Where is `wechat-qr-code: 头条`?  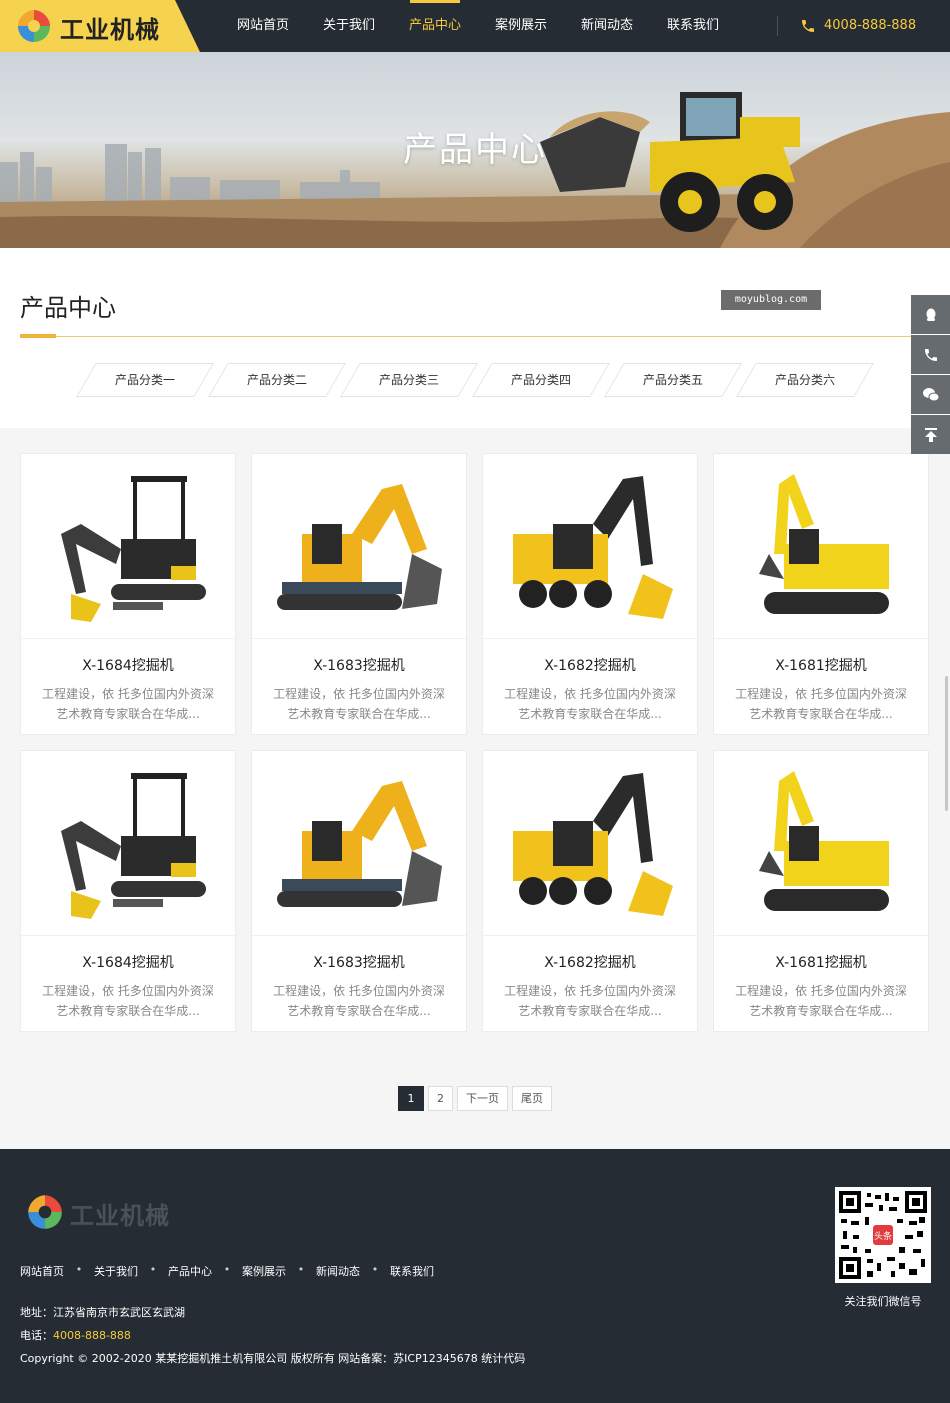
wechat-qr-code: 头条 is located at coordinates (883, 1235).